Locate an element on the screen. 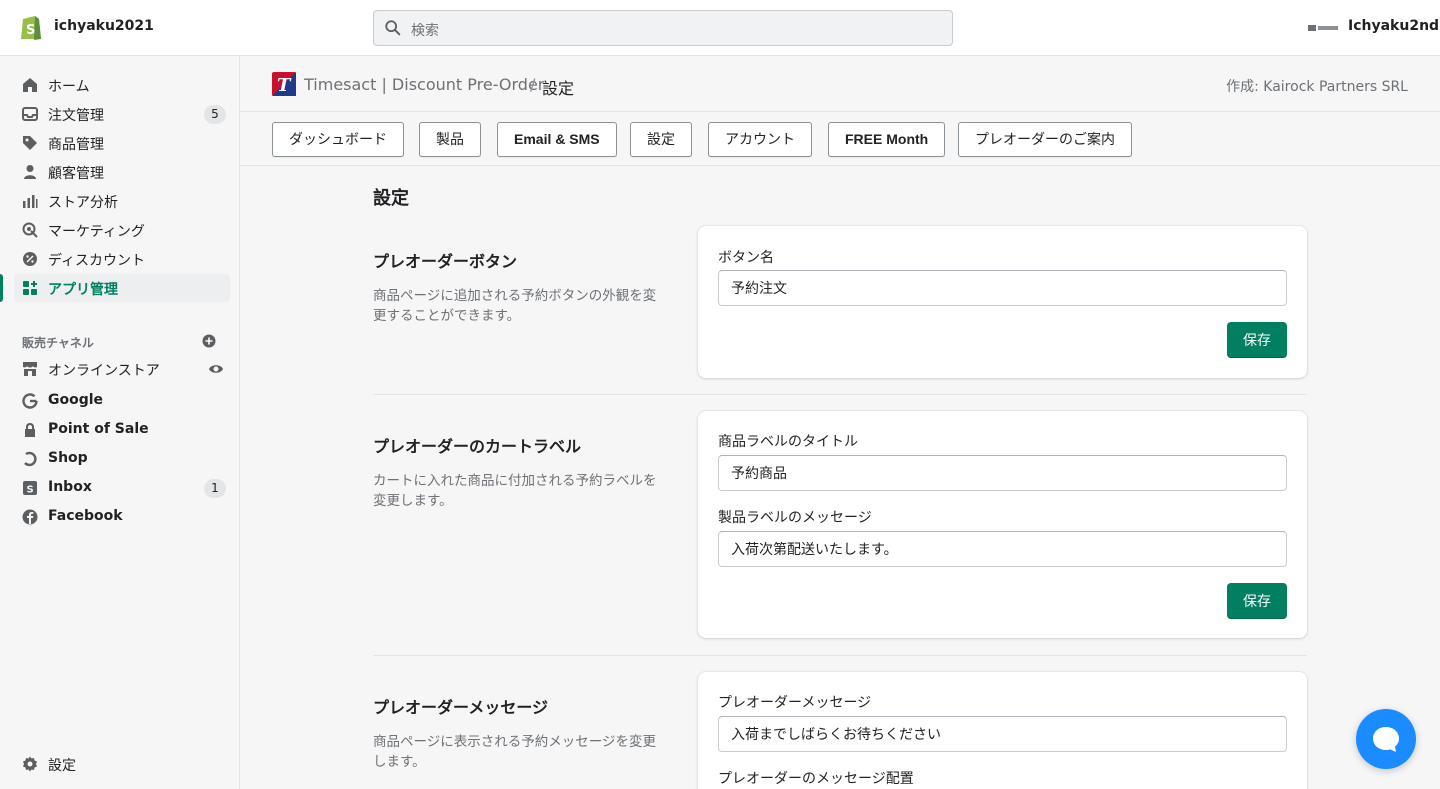 The image size is (1440, 789). sidebar-item-label: 設定 is located at coordinates (62, 766).